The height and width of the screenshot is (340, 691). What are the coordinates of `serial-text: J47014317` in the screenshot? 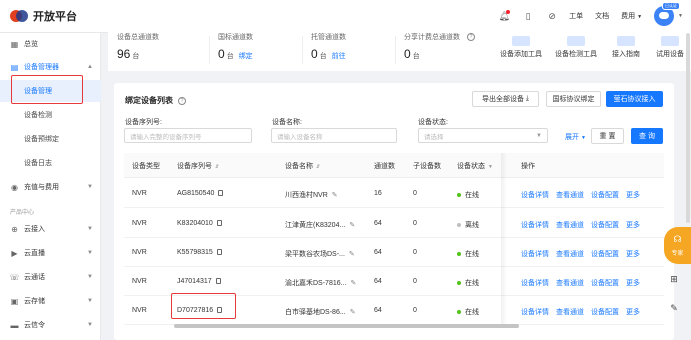 It's located at (194, 281).